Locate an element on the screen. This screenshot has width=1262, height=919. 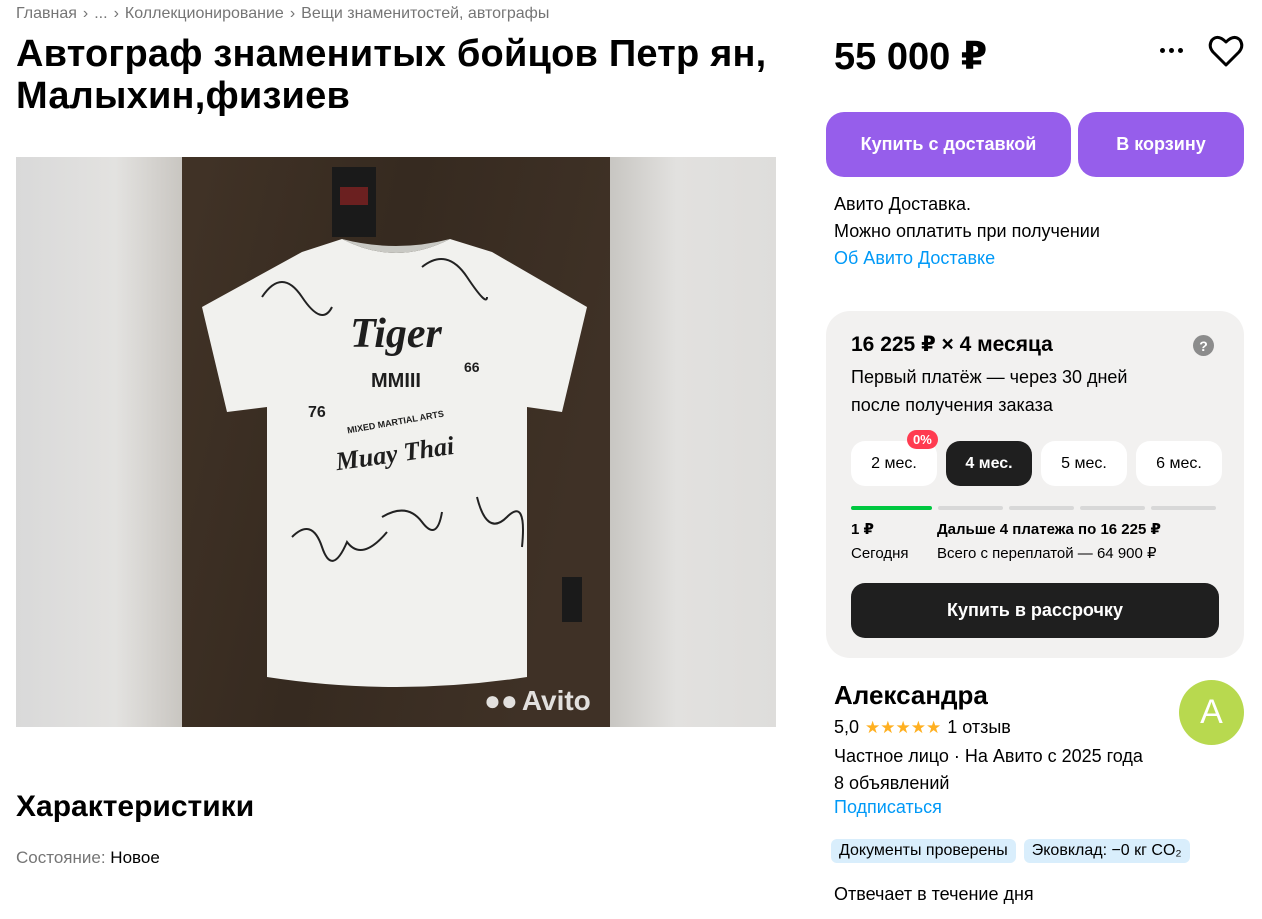
seller-type: Частное лицо · На Авито с 2025 года is located at coordinates (988, 756).